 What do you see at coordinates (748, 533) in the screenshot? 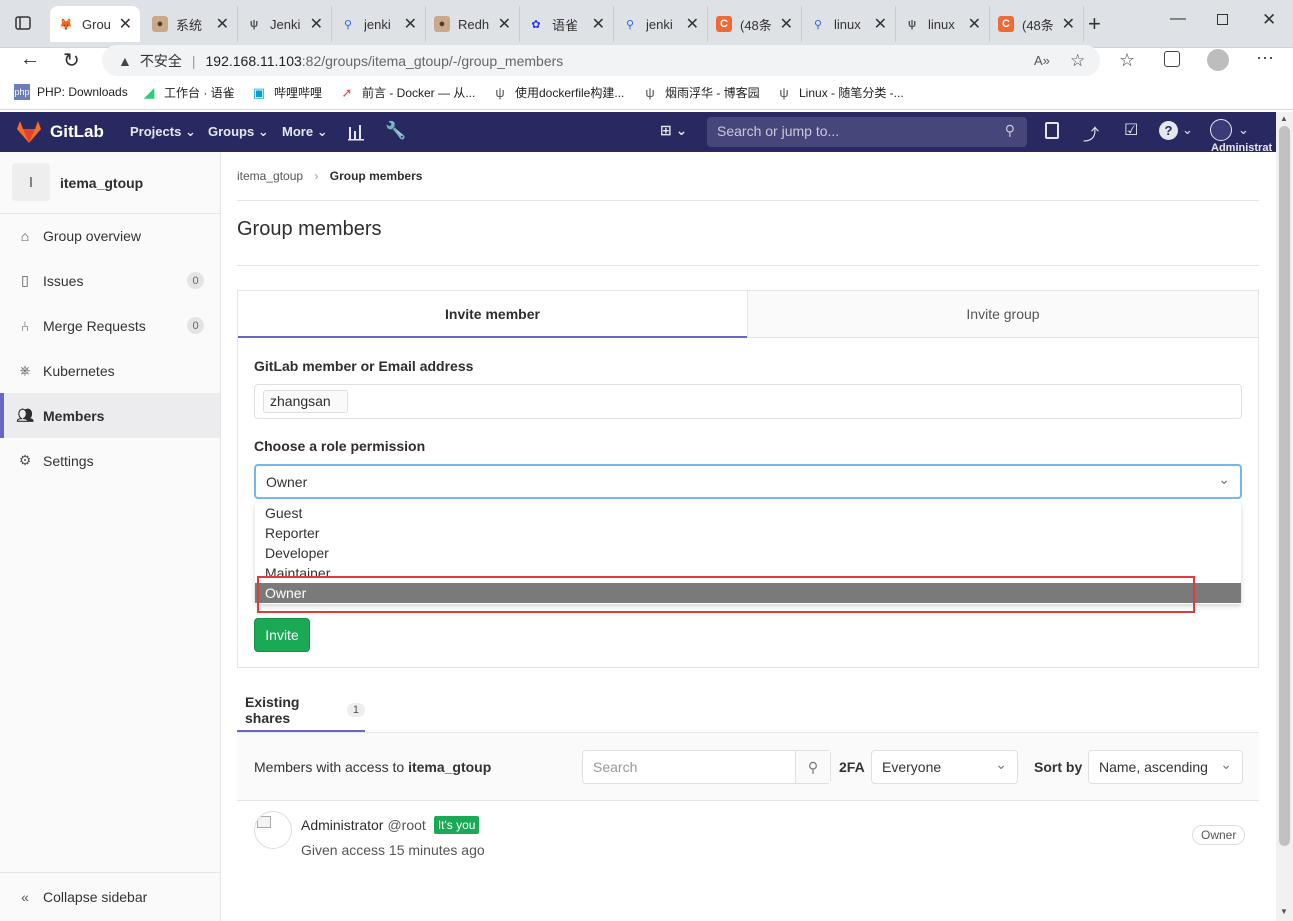
I see `role-option-reporter: Reporter` at bounding box center [748, 533].